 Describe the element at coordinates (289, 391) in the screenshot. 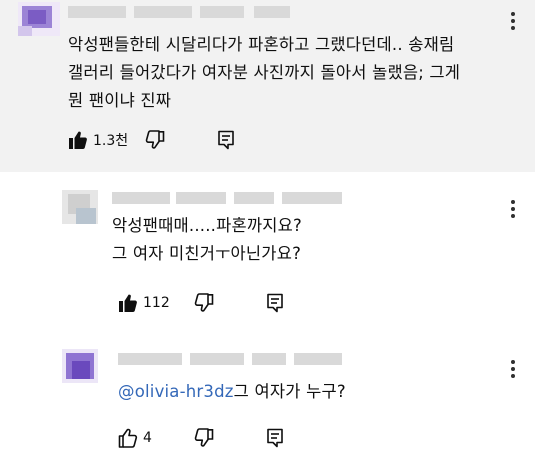

I see `comment-text-line: 그 여자가 누구?` at that location.